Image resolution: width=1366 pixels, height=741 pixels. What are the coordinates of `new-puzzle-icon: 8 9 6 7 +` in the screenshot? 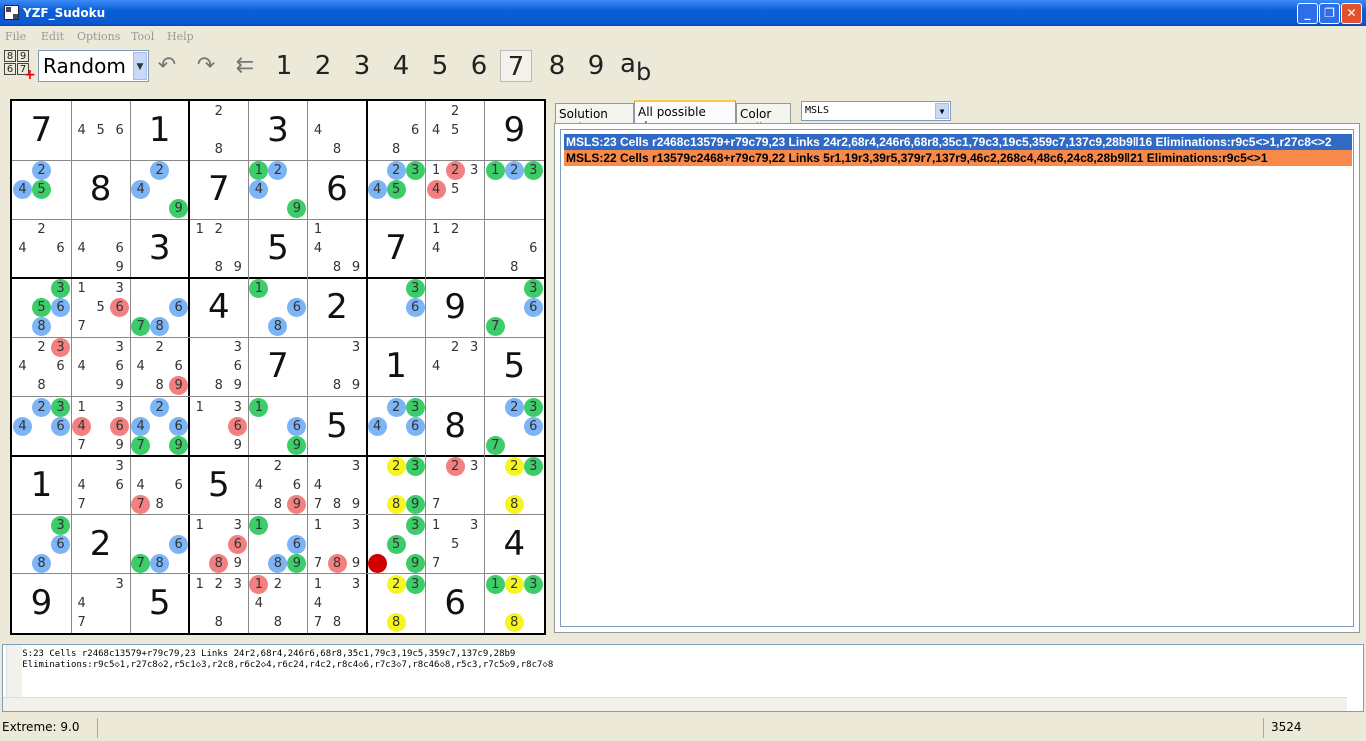 It's located at (20, 66).